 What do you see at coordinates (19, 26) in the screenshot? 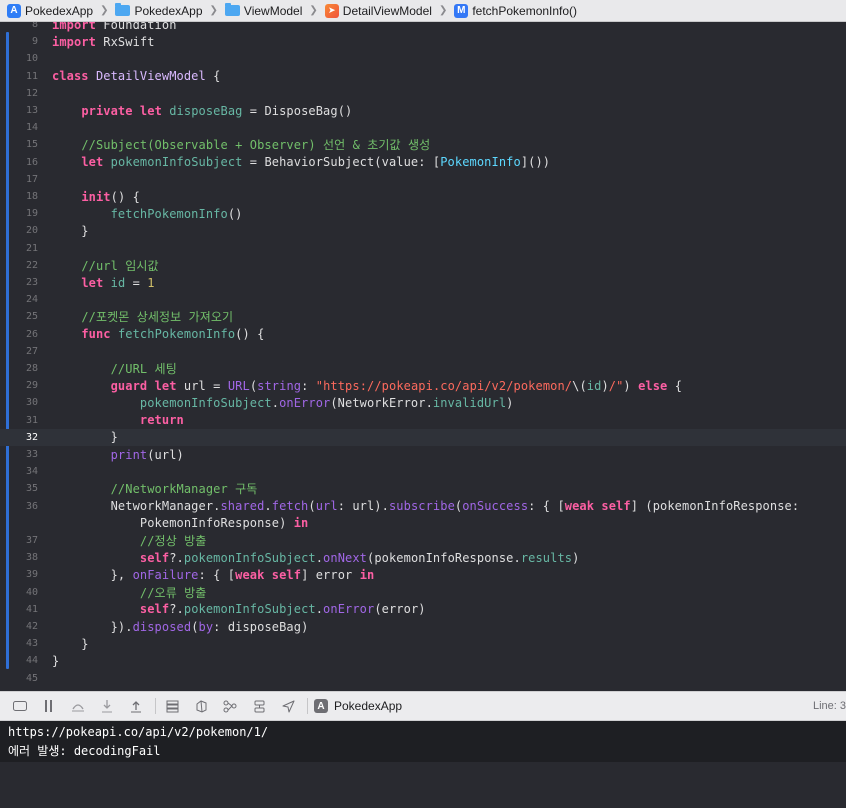
I see `line-number: 8` at bounding box center [19, 26].